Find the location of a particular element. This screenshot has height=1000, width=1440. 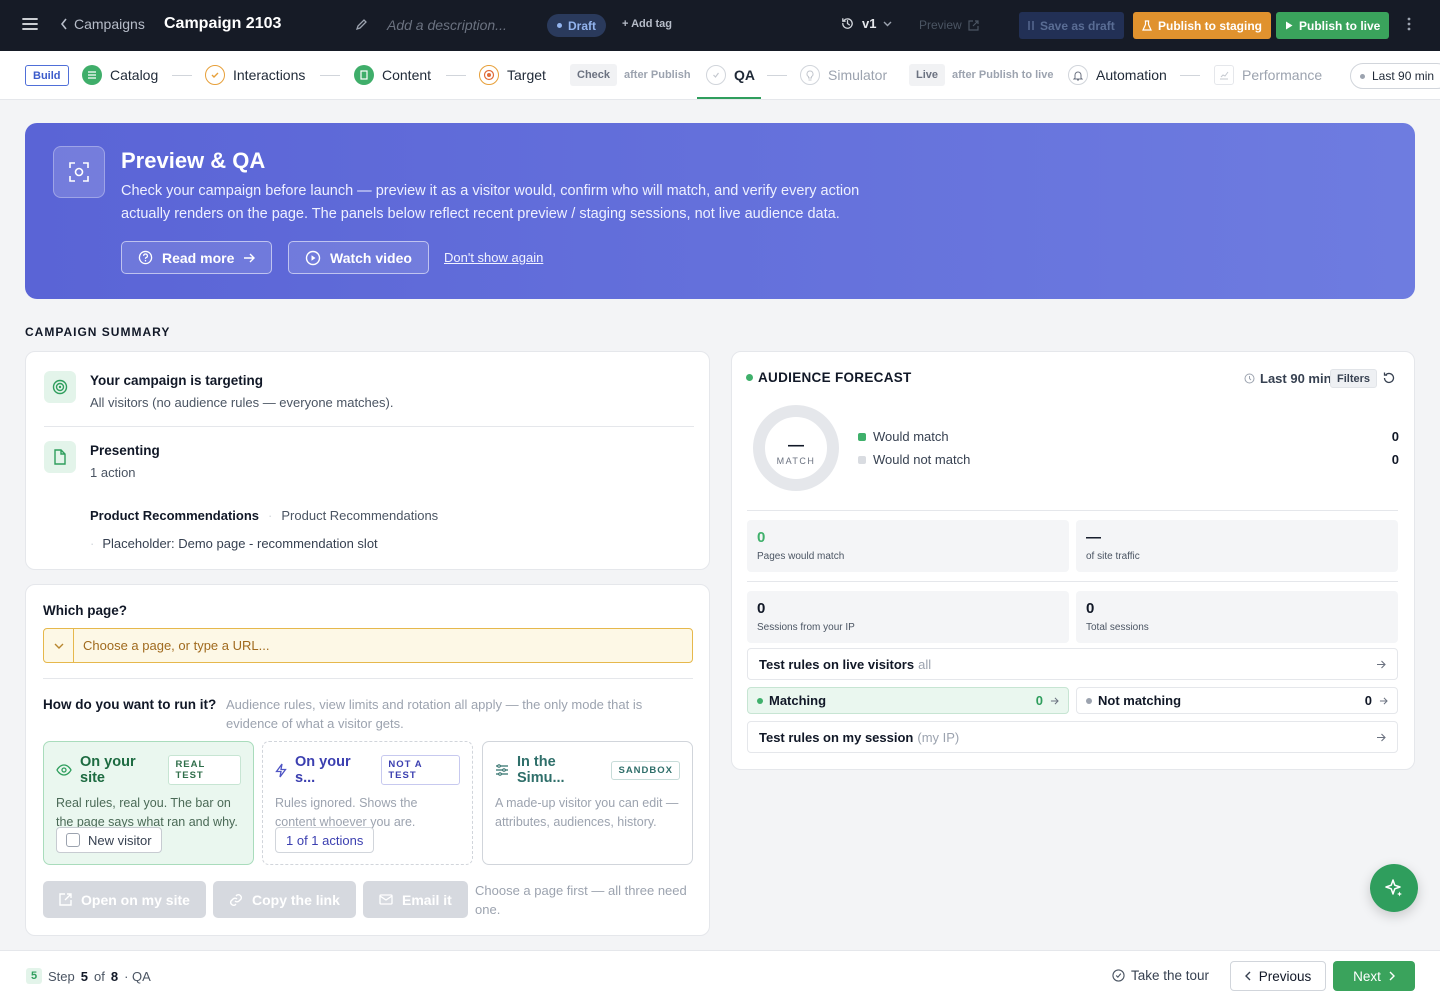

live-sub-label: after Publish to live is located at coordinates (1003, 75).